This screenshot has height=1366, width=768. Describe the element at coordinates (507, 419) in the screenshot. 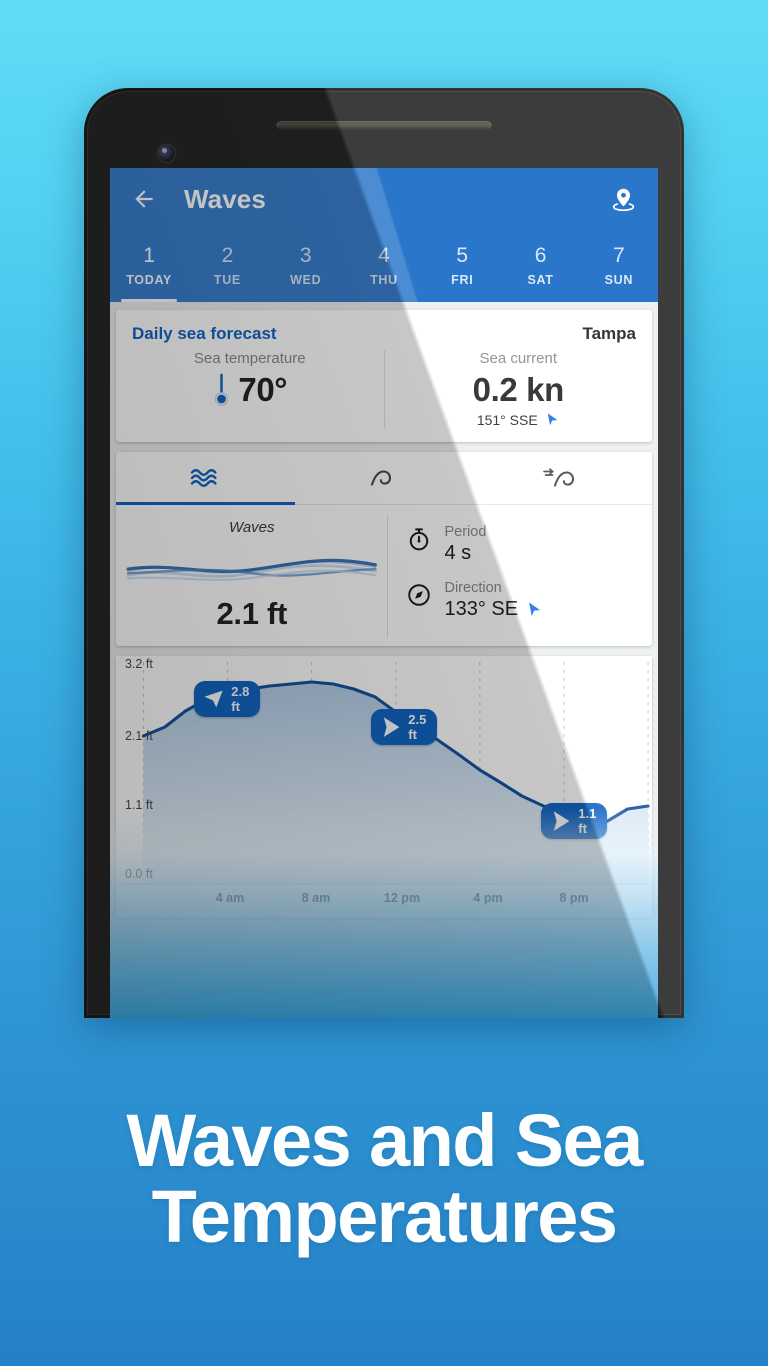

I see `sea-current-direction: 151° SSE` at that location.